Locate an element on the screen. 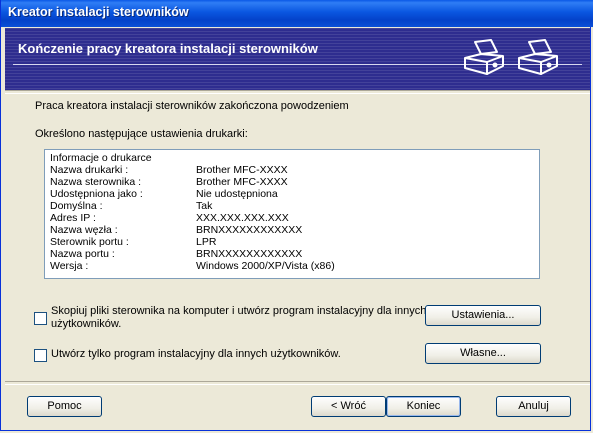 The width and height of the screenshot is (593, 433). help-button-label: Pomoc is located at coordinates (64, 406).